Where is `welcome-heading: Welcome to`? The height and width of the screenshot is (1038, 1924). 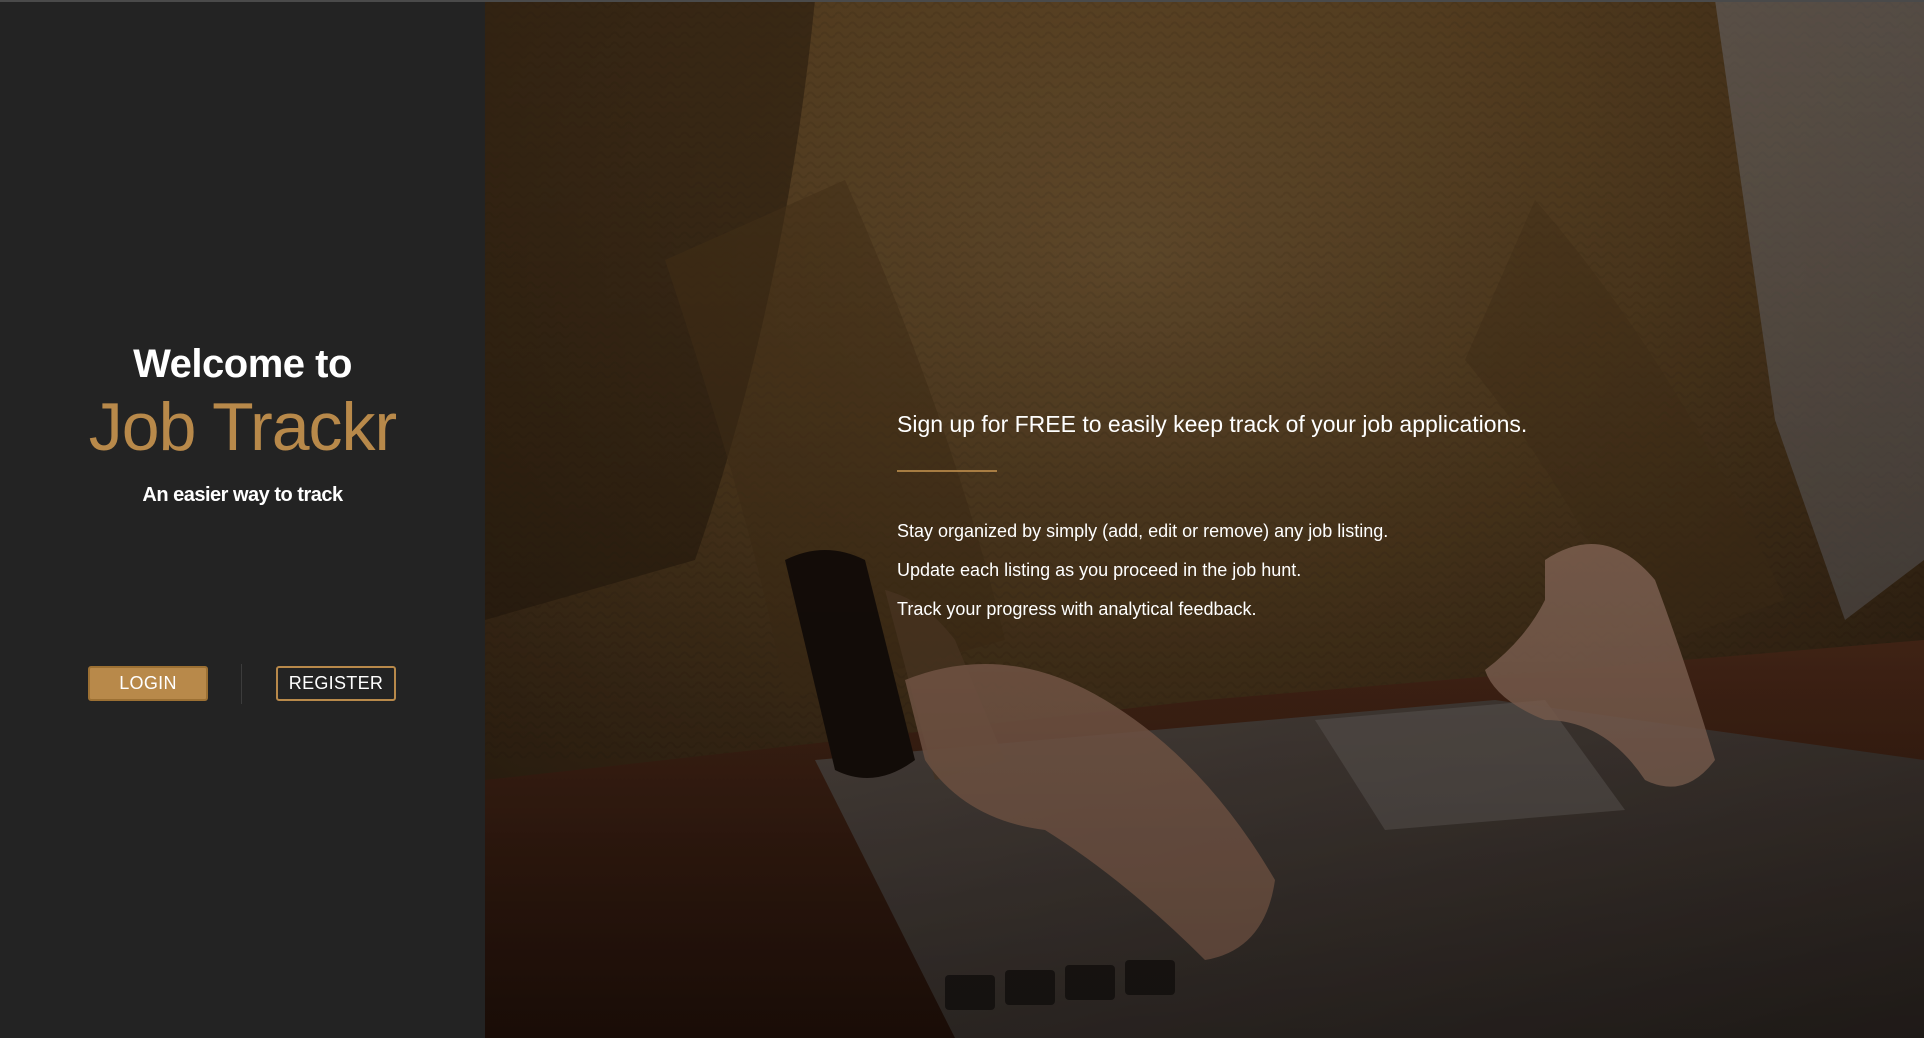 welcome-heading: Welcome to is located at coordinates (242, 364).